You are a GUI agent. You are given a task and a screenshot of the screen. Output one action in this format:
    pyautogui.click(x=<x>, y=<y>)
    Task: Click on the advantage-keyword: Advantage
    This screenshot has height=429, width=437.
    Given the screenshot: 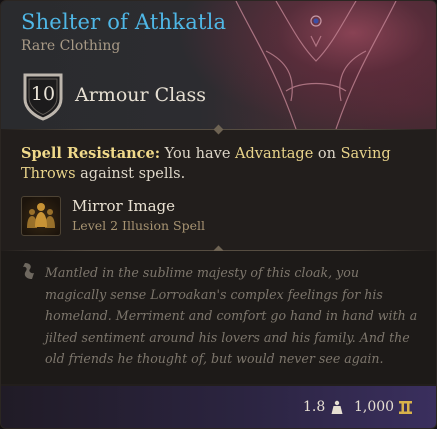 What is the action you would take?
    pyautogui.click(x=274, y=154)
    